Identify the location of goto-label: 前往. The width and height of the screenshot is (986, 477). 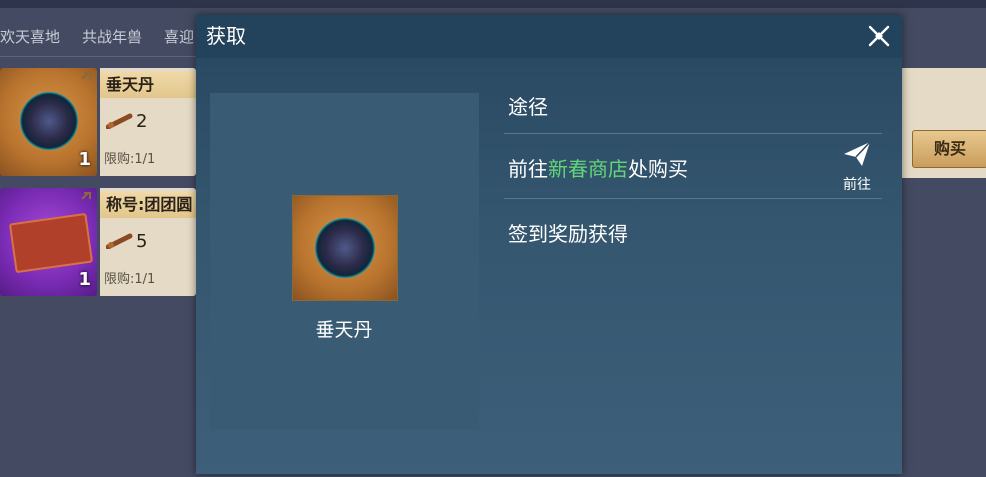
(857, 185).